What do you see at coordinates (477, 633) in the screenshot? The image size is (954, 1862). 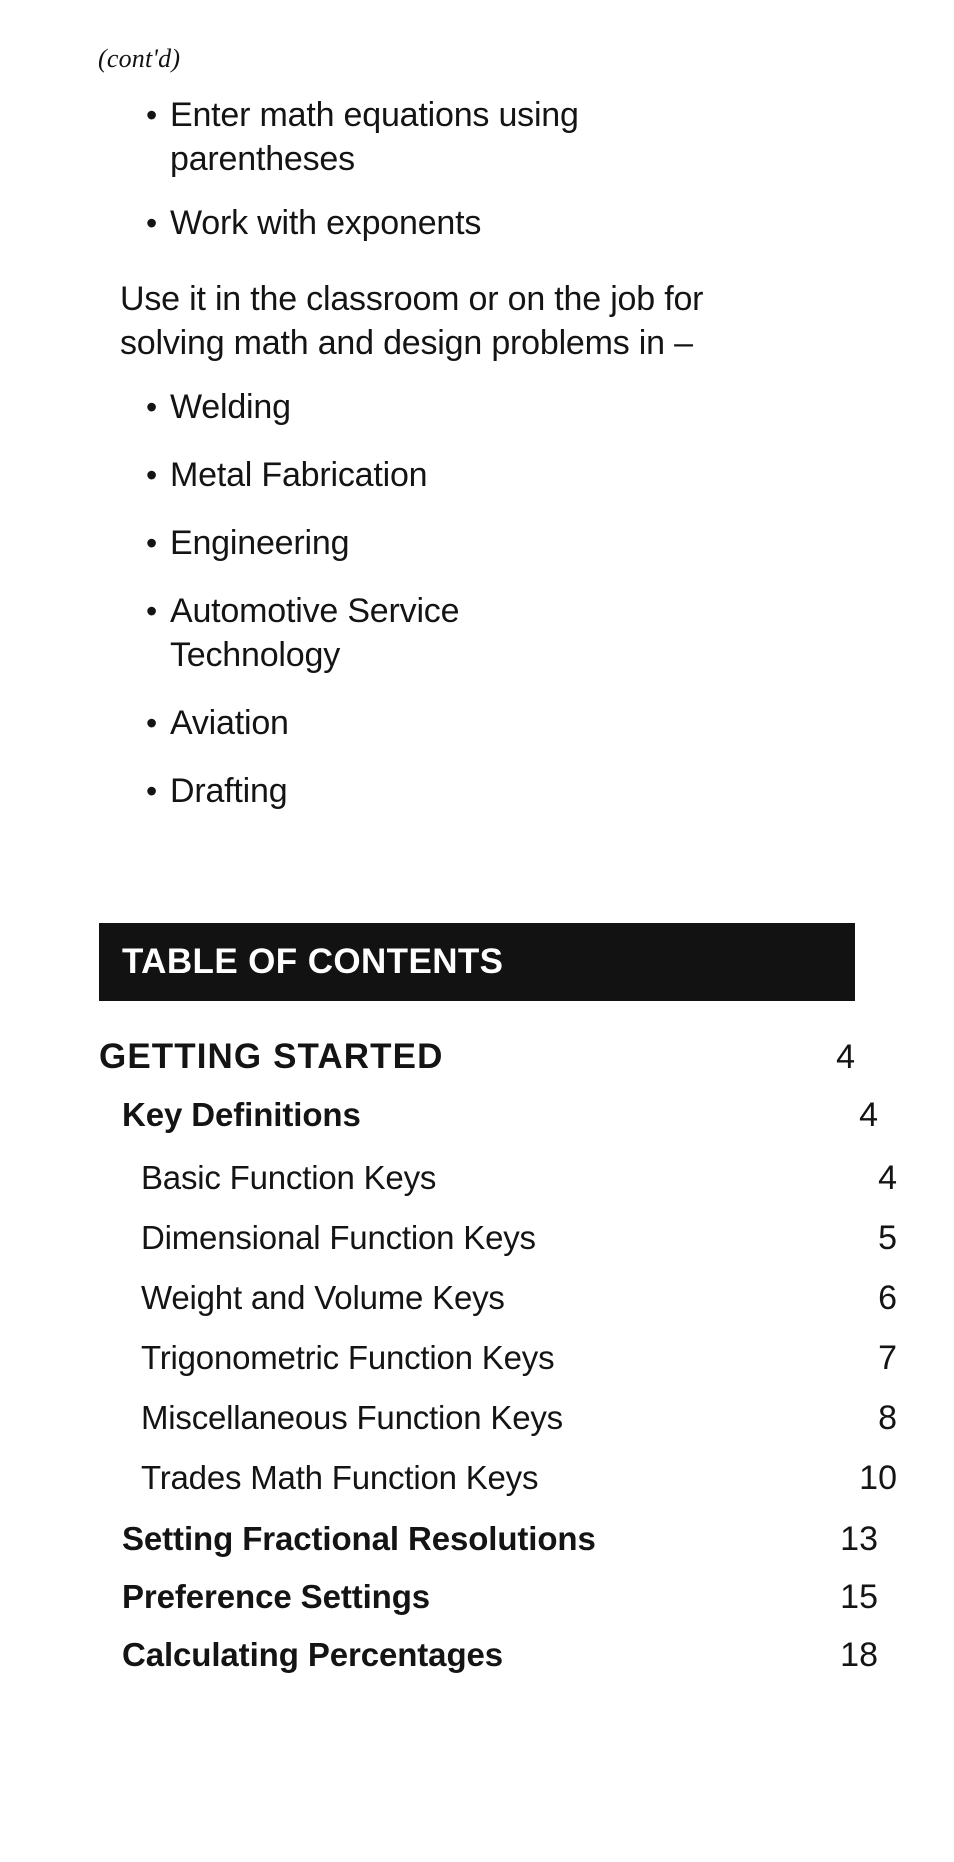 I see `list-item: • Automotive Service Technology` at bounding box center [477, 633].